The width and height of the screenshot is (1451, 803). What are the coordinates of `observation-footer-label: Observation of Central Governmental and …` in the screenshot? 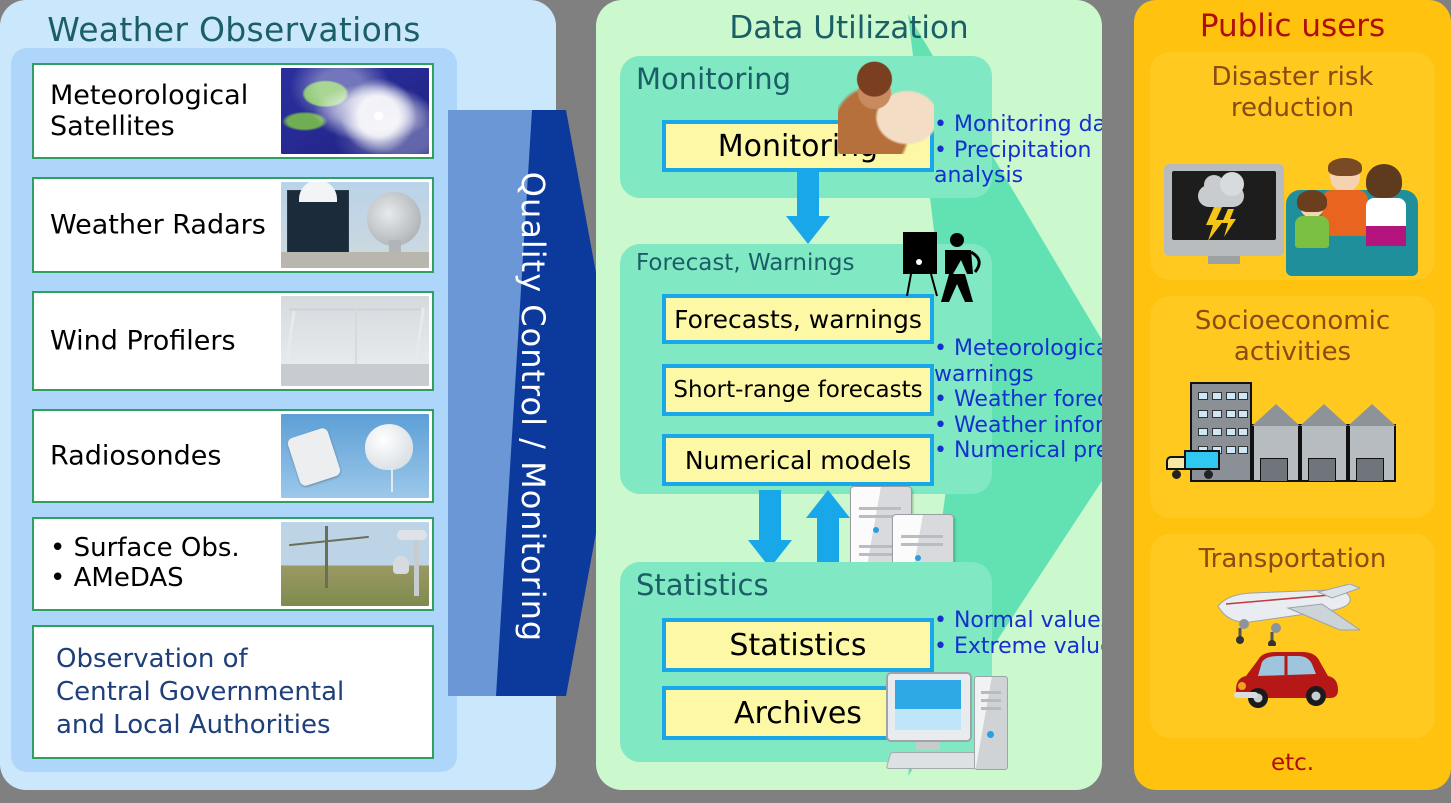 It's located at (200, 691).